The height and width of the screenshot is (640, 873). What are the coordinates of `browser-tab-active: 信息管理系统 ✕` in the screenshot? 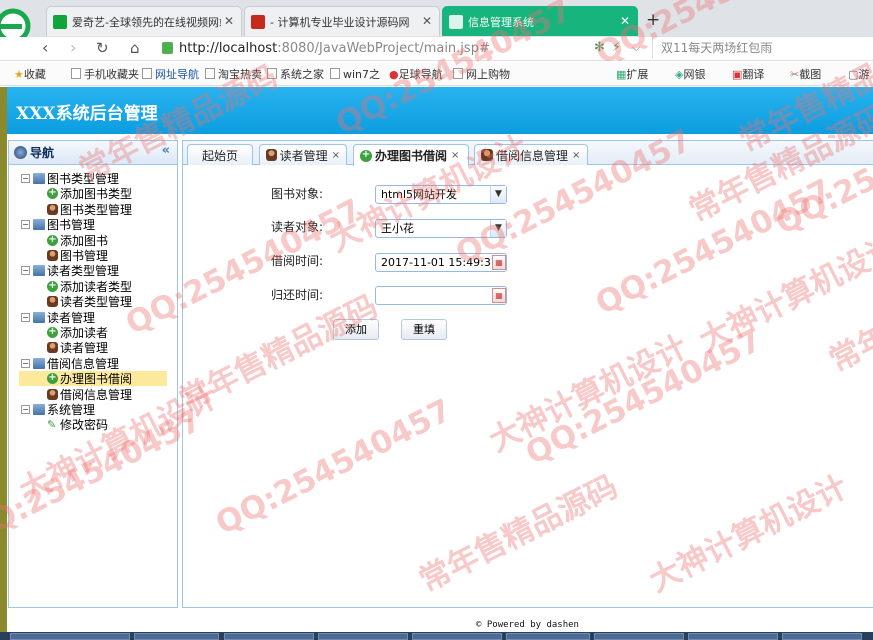 It's located at (540, 21).